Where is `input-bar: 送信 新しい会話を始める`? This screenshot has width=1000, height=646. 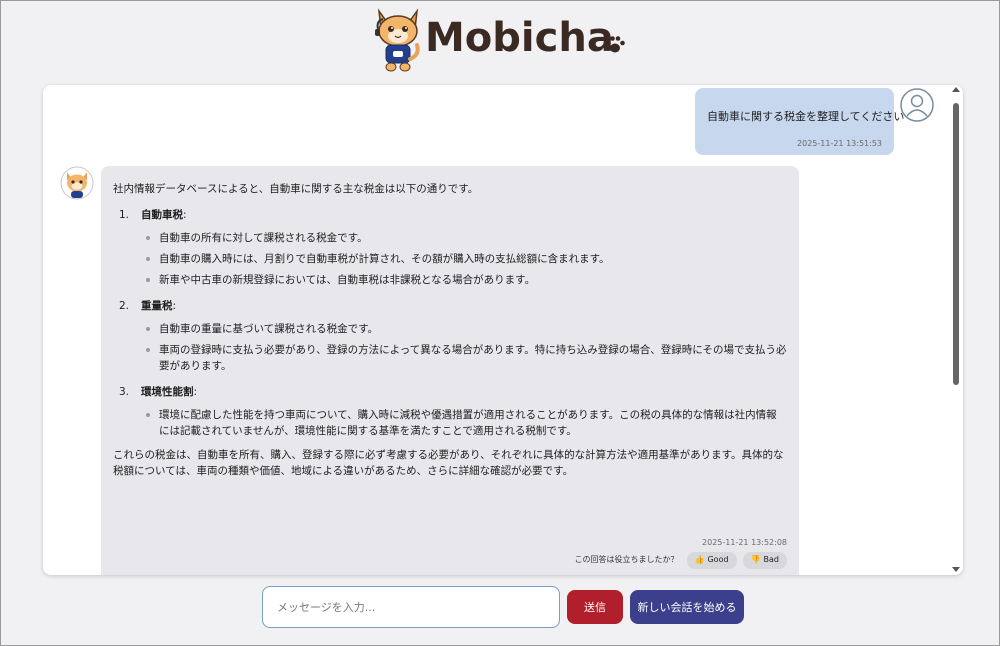
input-bar: 送信 新しい会話を始める is located at coordinates (500, 608).